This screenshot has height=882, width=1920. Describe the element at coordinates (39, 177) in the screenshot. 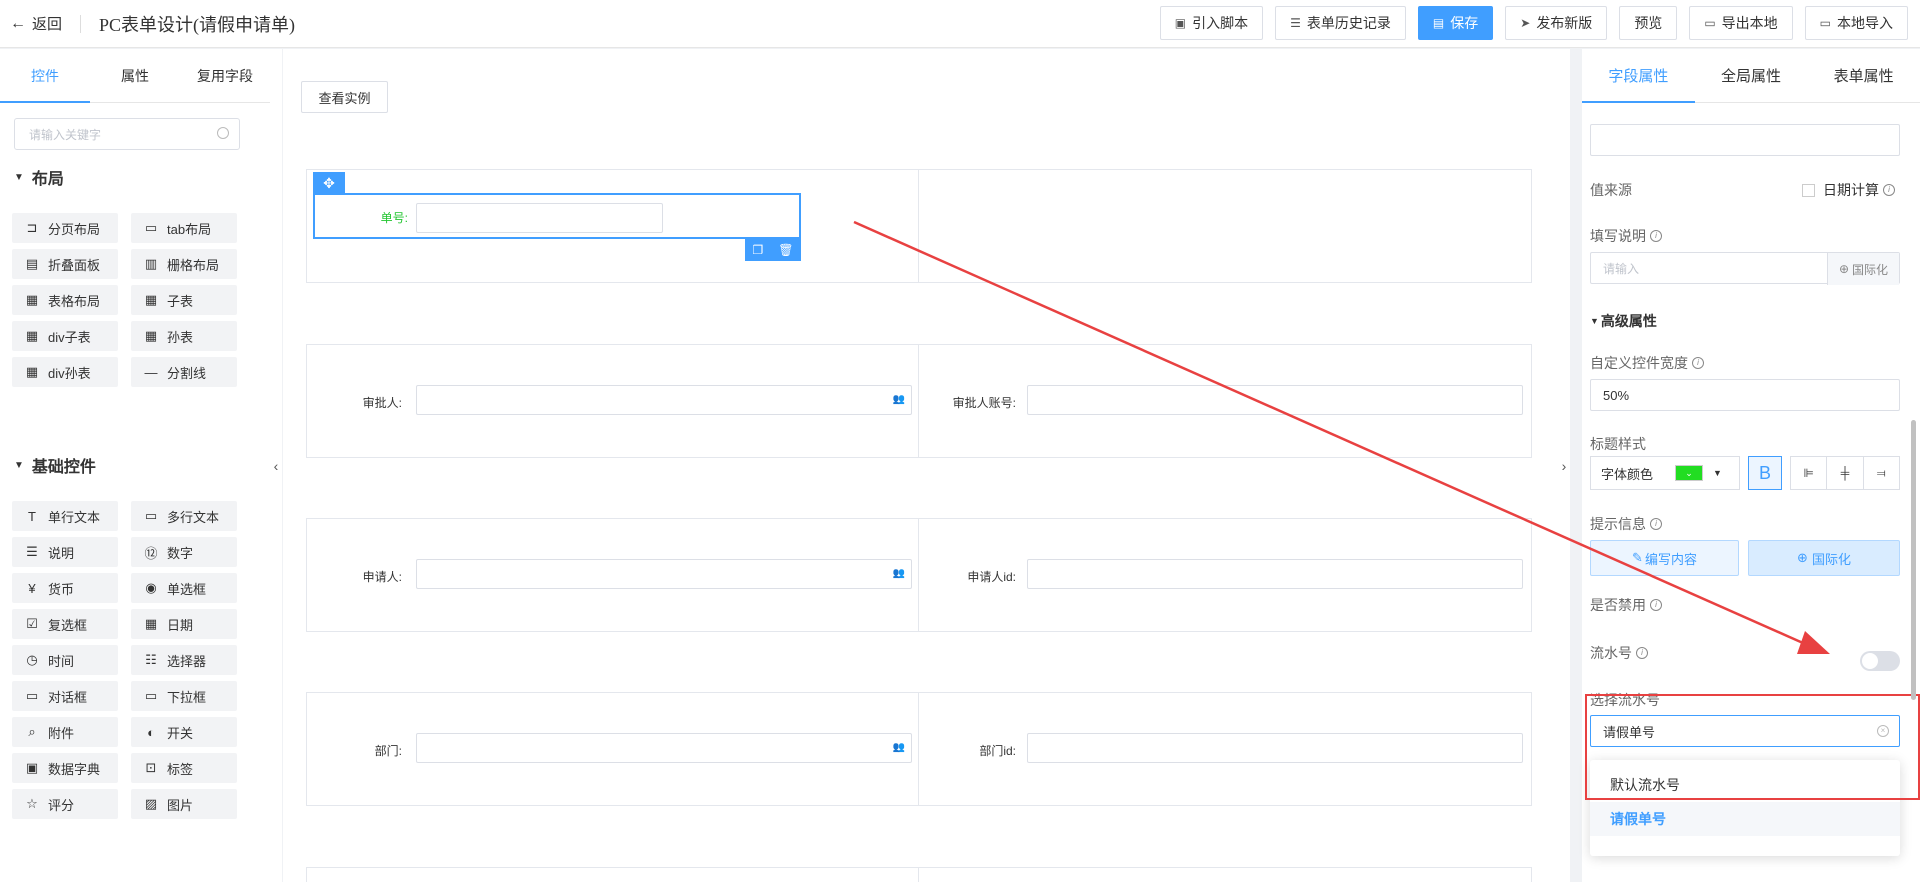

I see `layout-section-header: ▼ 布局` at that location.